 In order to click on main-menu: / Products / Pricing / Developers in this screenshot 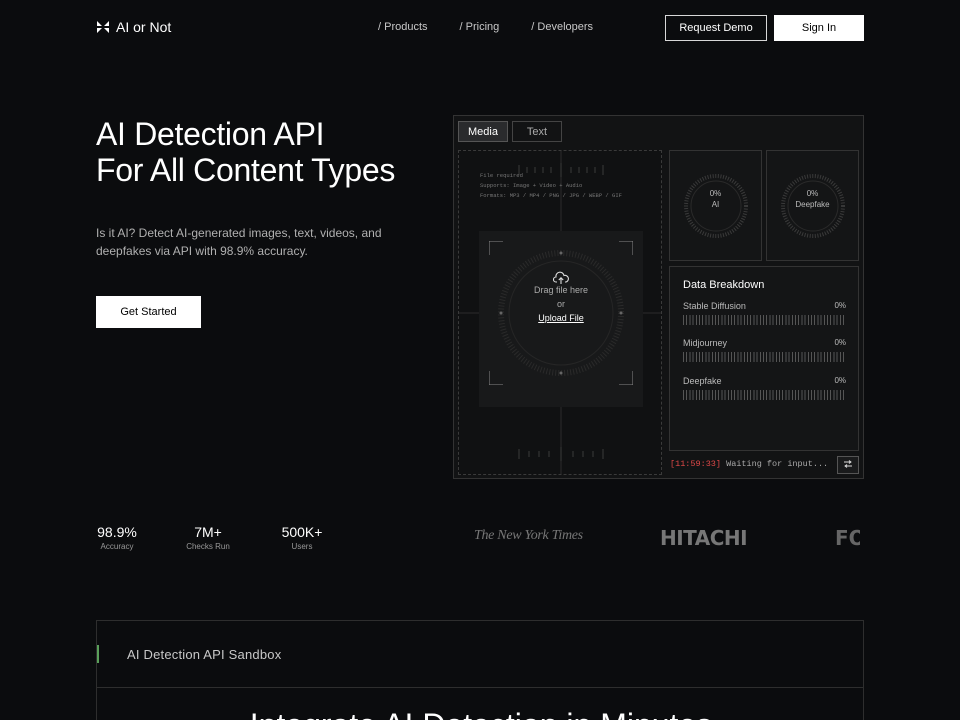, I will do `click(485, 27)`.